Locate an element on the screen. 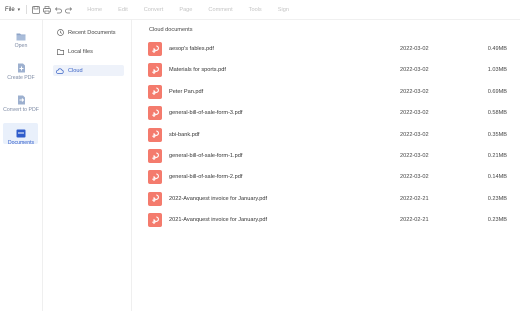  rail-item-label: Open is located at coordinates (21, 46).